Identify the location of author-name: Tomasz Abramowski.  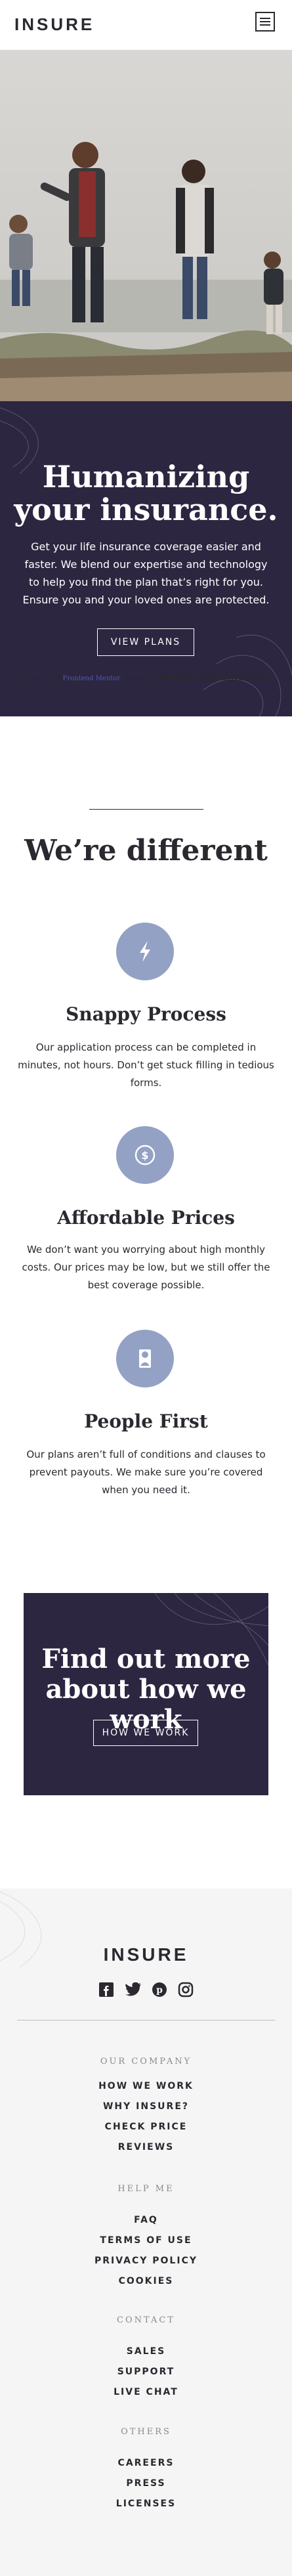
(213, 677).